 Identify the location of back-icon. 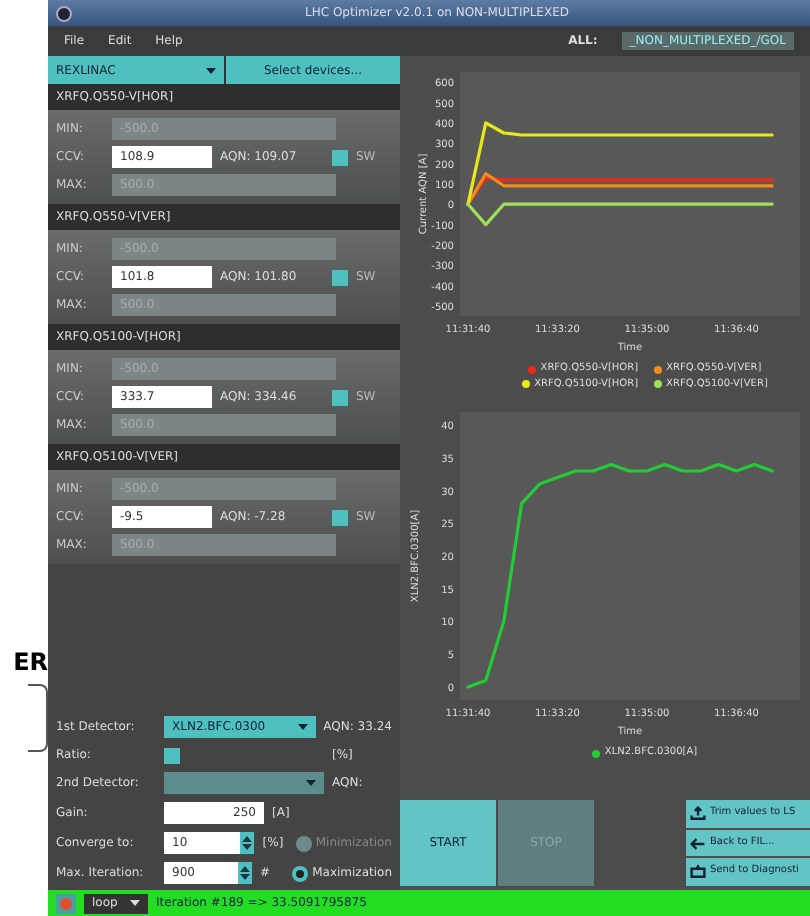
(698, 843).